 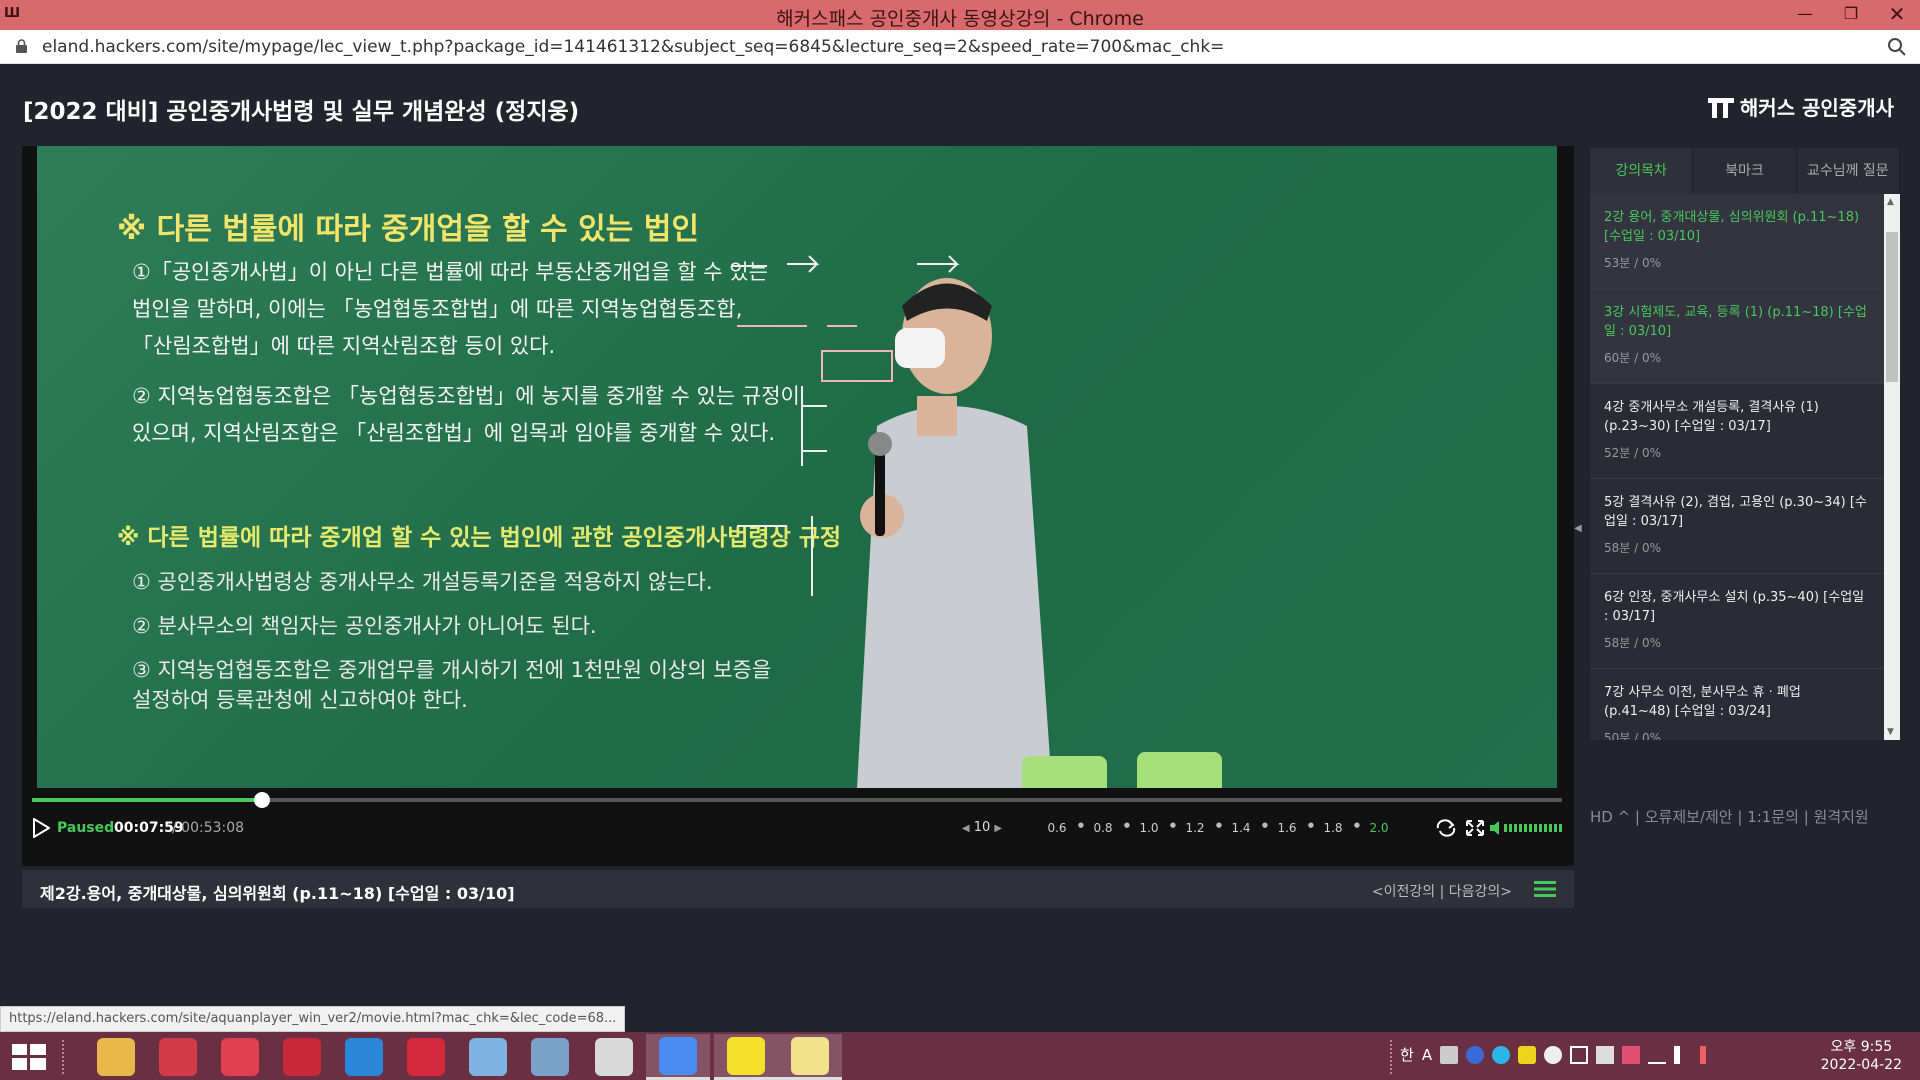 I want to click on skip-seconds-control: ◀ 10 ▶, so click(x=982, y=827).